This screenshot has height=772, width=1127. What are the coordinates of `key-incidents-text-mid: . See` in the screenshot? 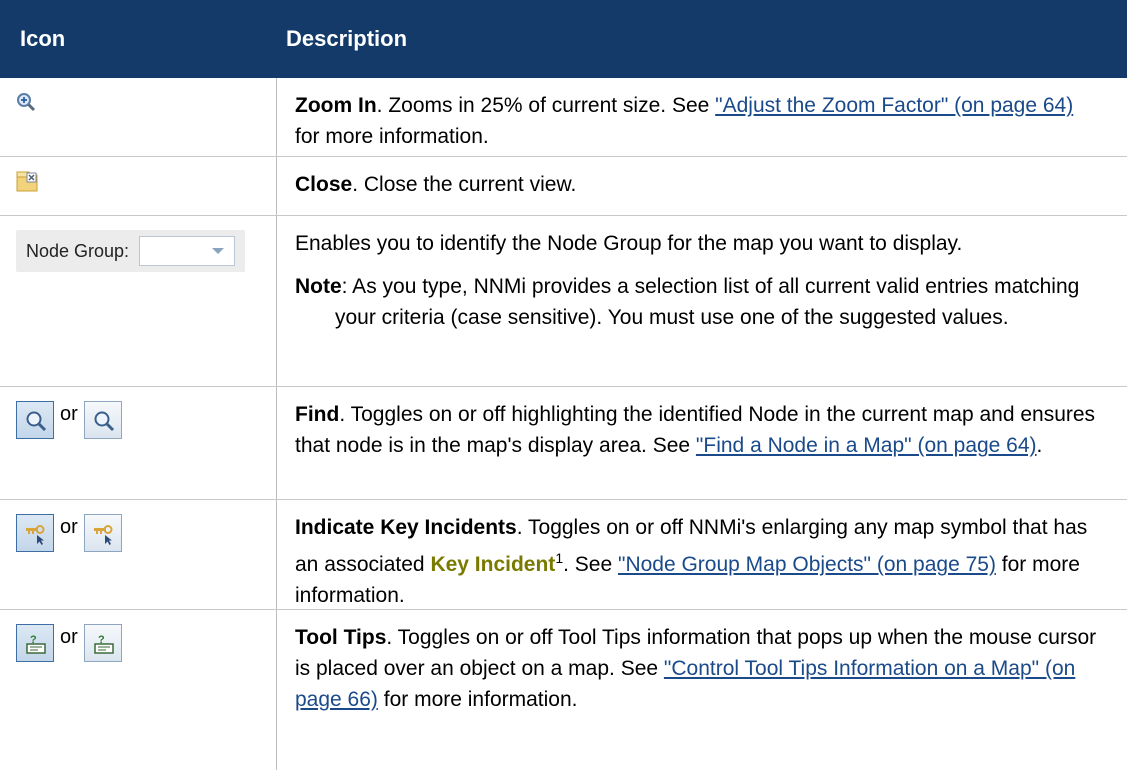 It's located at (590, 564).